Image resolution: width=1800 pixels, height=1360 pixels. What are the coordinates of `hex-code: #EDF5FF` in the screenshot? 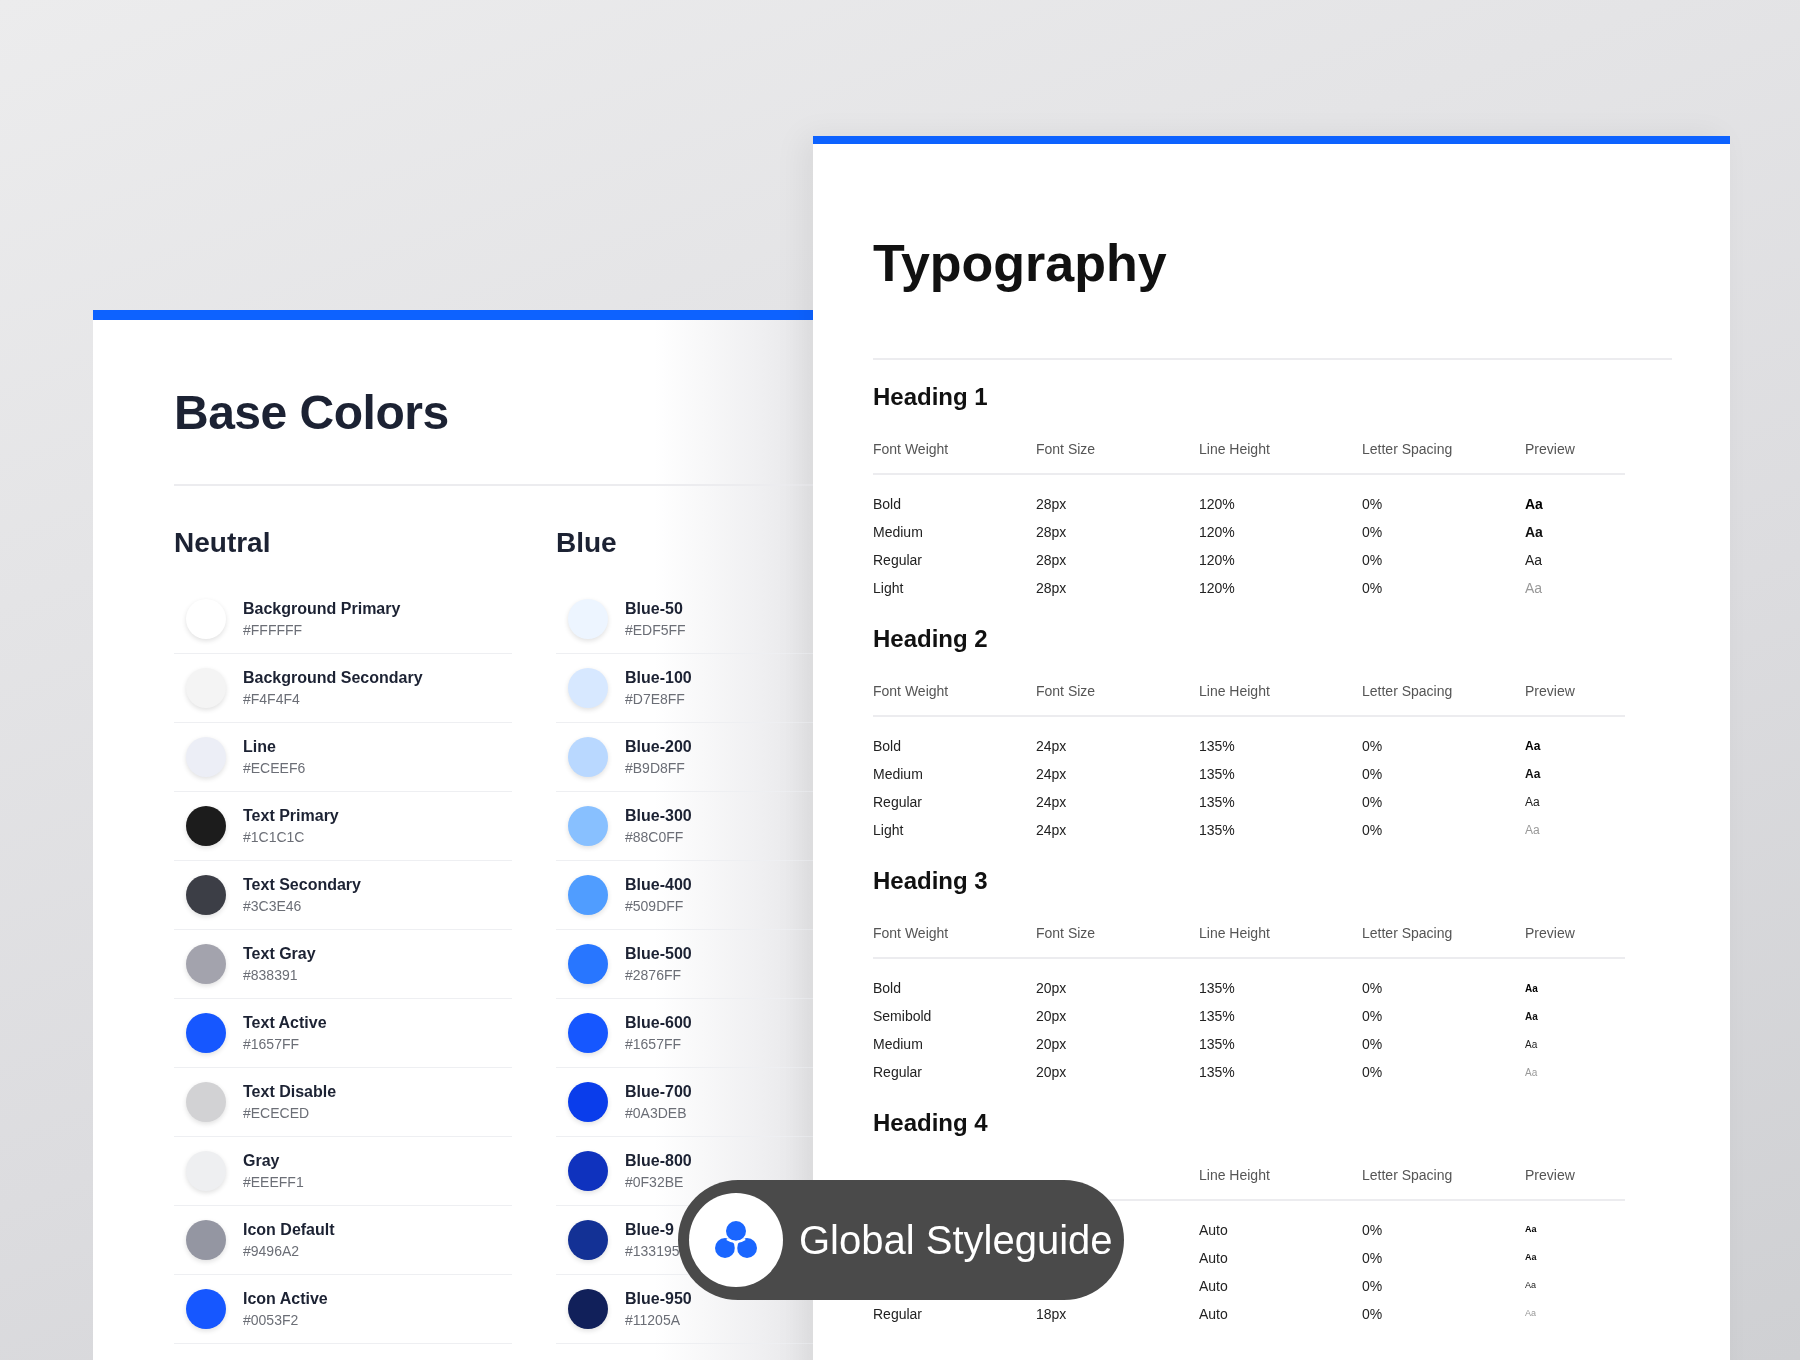 It's located at (655, 630).